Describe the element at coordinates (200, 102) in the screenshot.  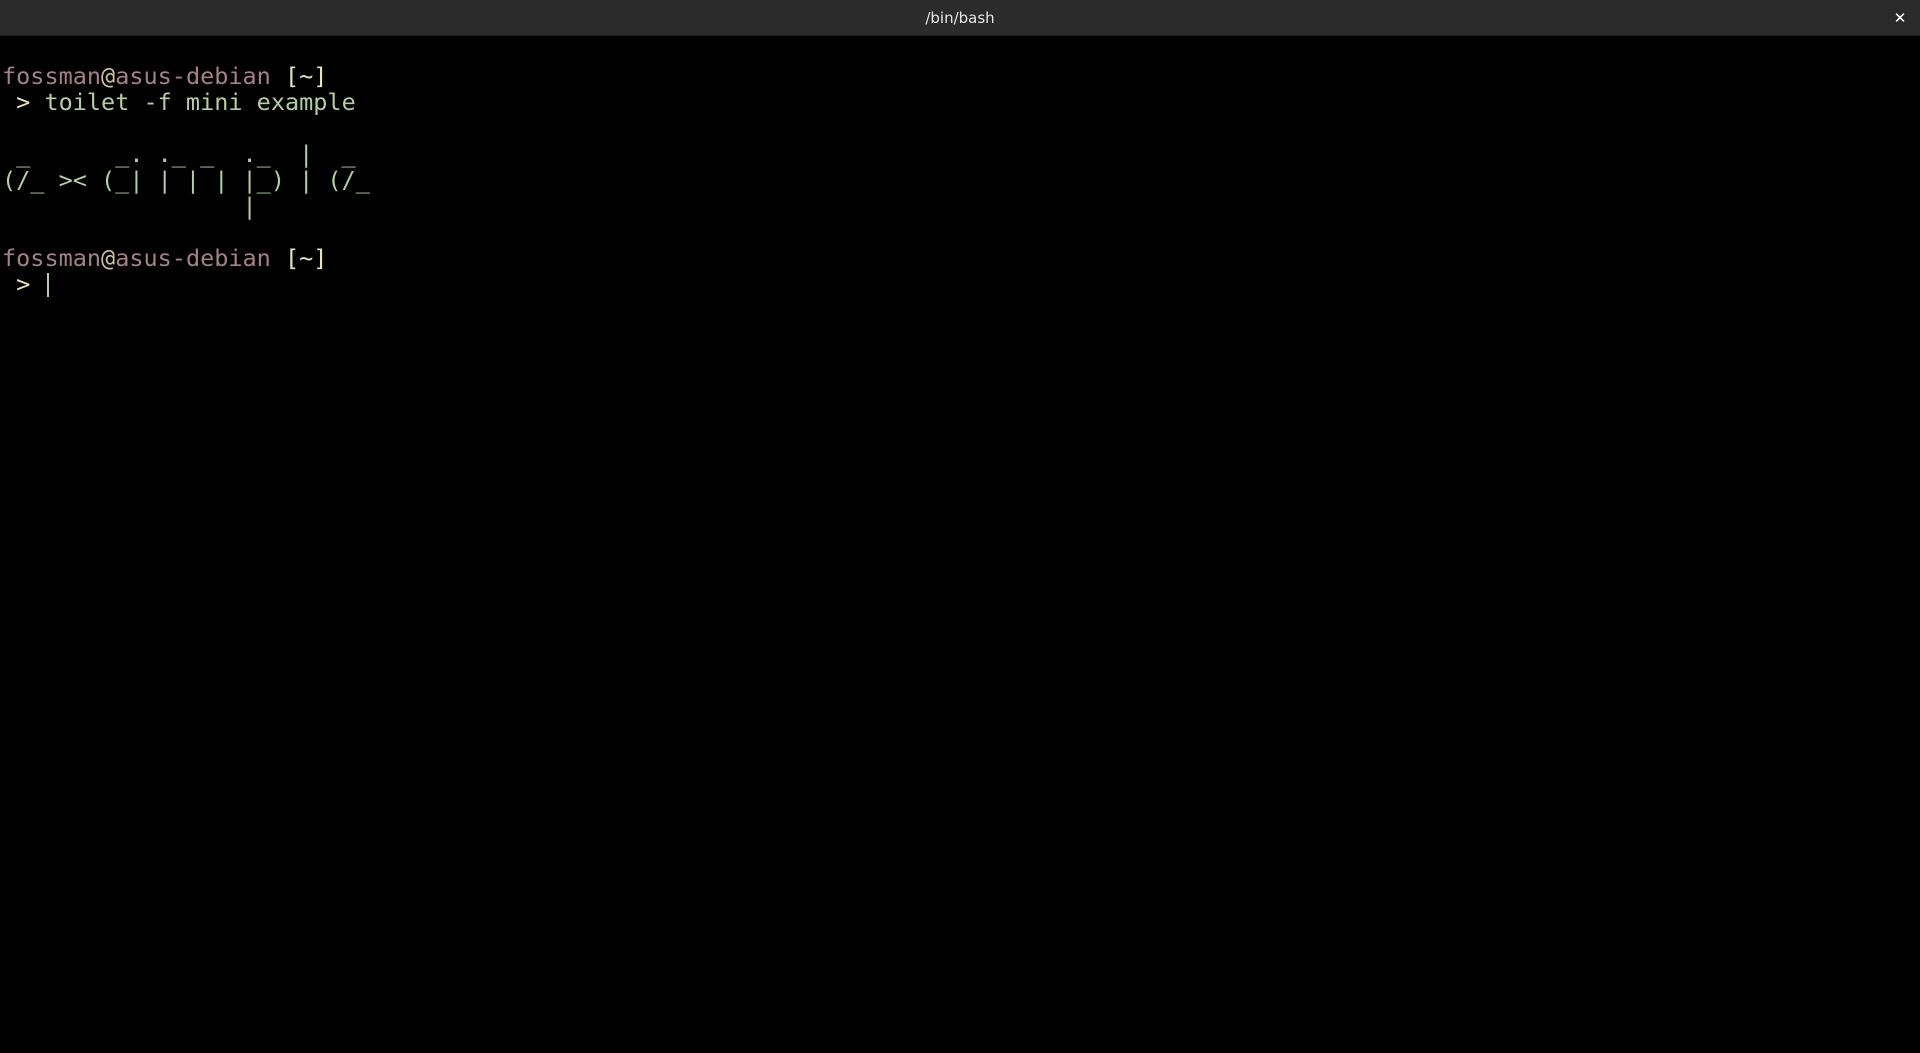
I see `command-text: toilet -f mini example` at that location.